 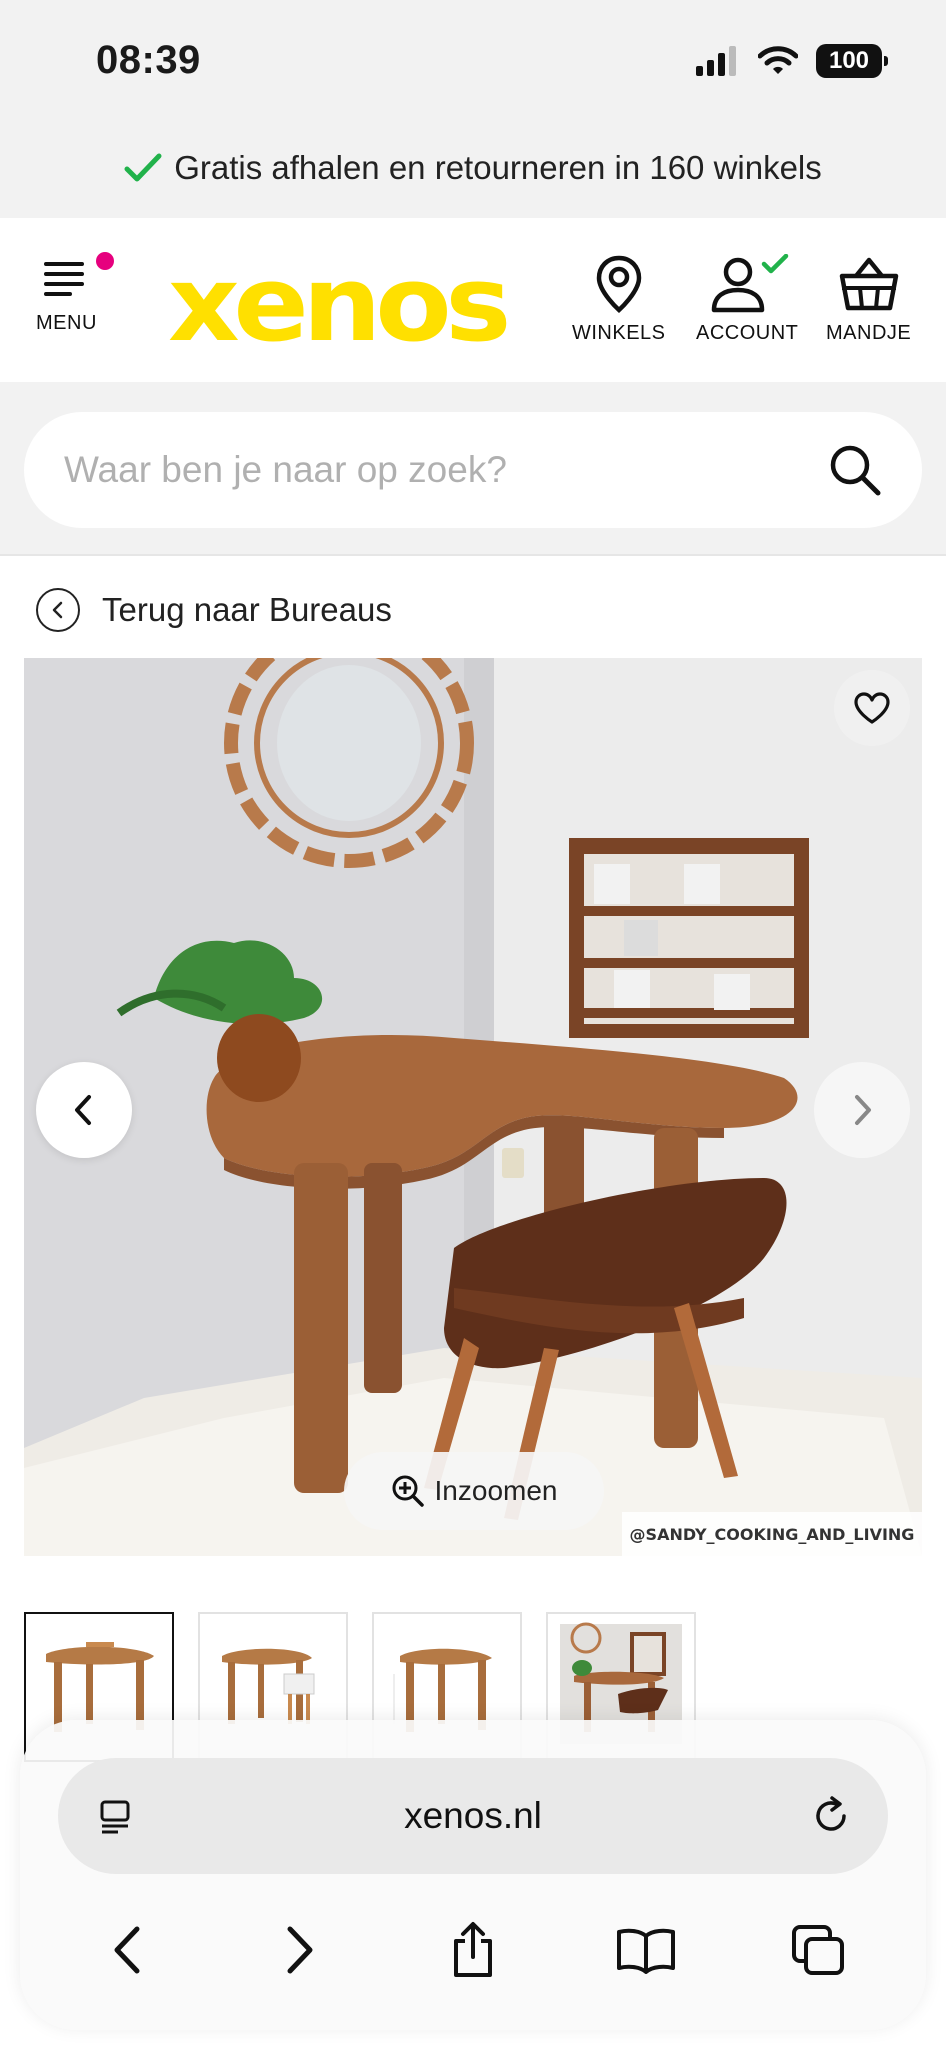 I want to click on cart-button: MANDJE, so click(x=868, y=299).